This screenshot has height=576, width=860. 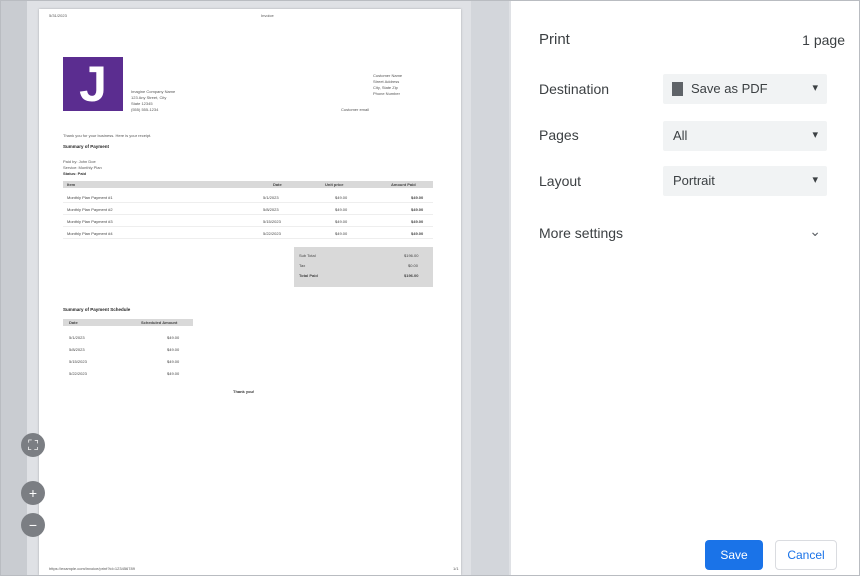 What do you see at coordinates (403, 184) in the screenshot?
I see `col-amount-paid: Amount Paid` at bounding box center [403, 184].